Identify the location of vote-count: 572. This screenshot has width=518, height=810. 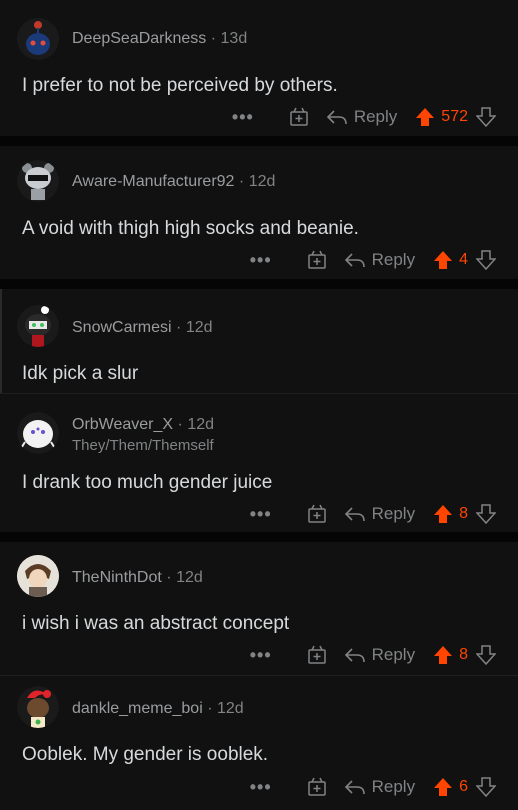
(454, 116).